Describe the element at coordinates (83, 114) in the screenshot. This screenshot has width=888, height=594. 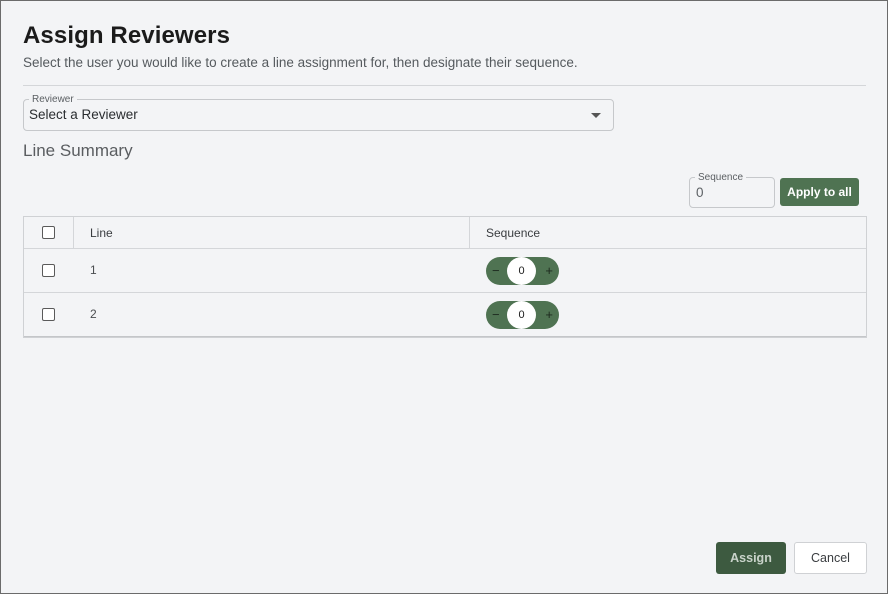
I see `reviewer-value: Select a Reviewer` at that location.